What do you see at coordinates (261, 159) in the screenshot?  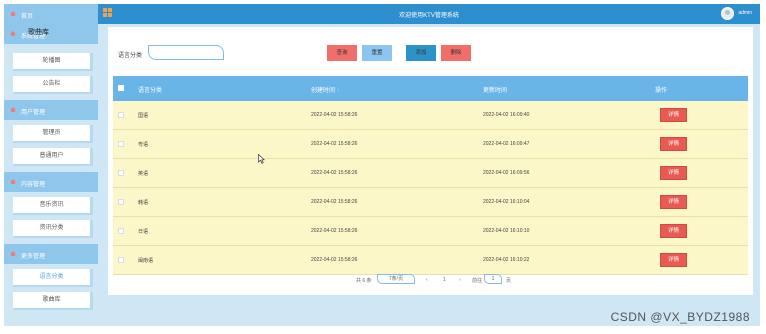 I see `mouse-cursor-icon` at bounding box center [261, 159].